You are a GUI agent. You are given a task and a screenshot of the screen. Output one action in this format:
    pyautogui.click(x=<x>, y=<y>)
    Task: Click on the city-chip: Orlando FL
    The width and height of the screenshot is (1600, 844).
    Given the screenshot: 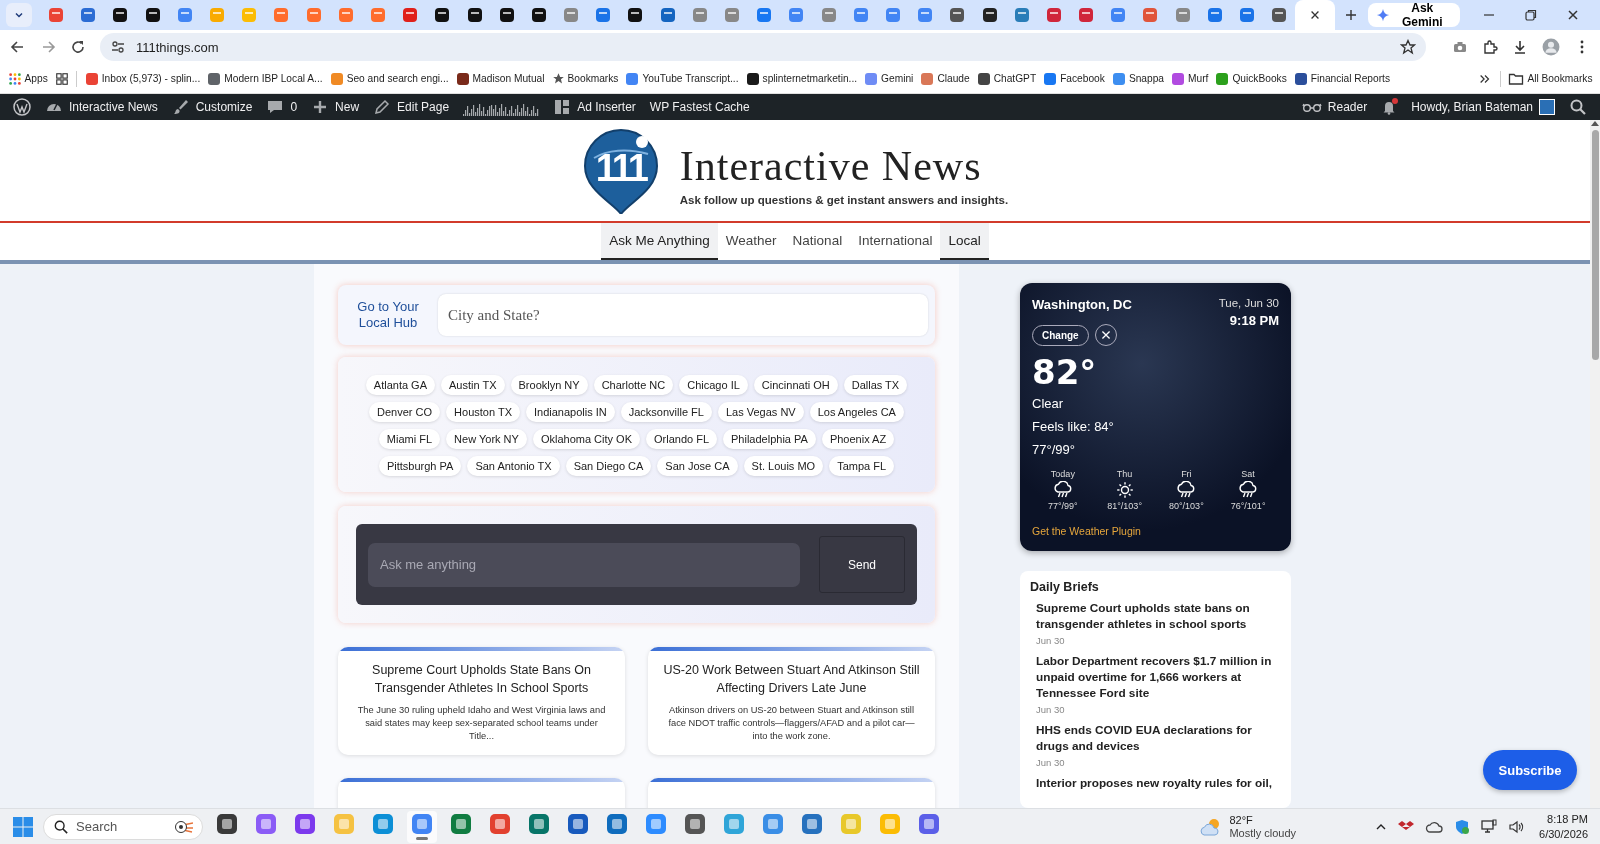 What is the action you would take?
    pyautogui.click(x=681, y=439)
    